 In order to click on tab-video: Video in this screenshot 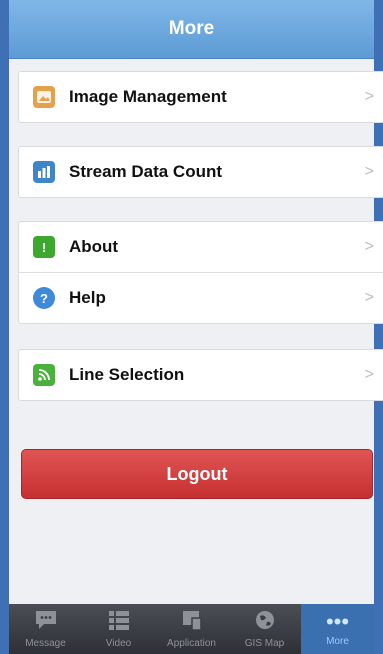, I will do `click(118, 629)`.